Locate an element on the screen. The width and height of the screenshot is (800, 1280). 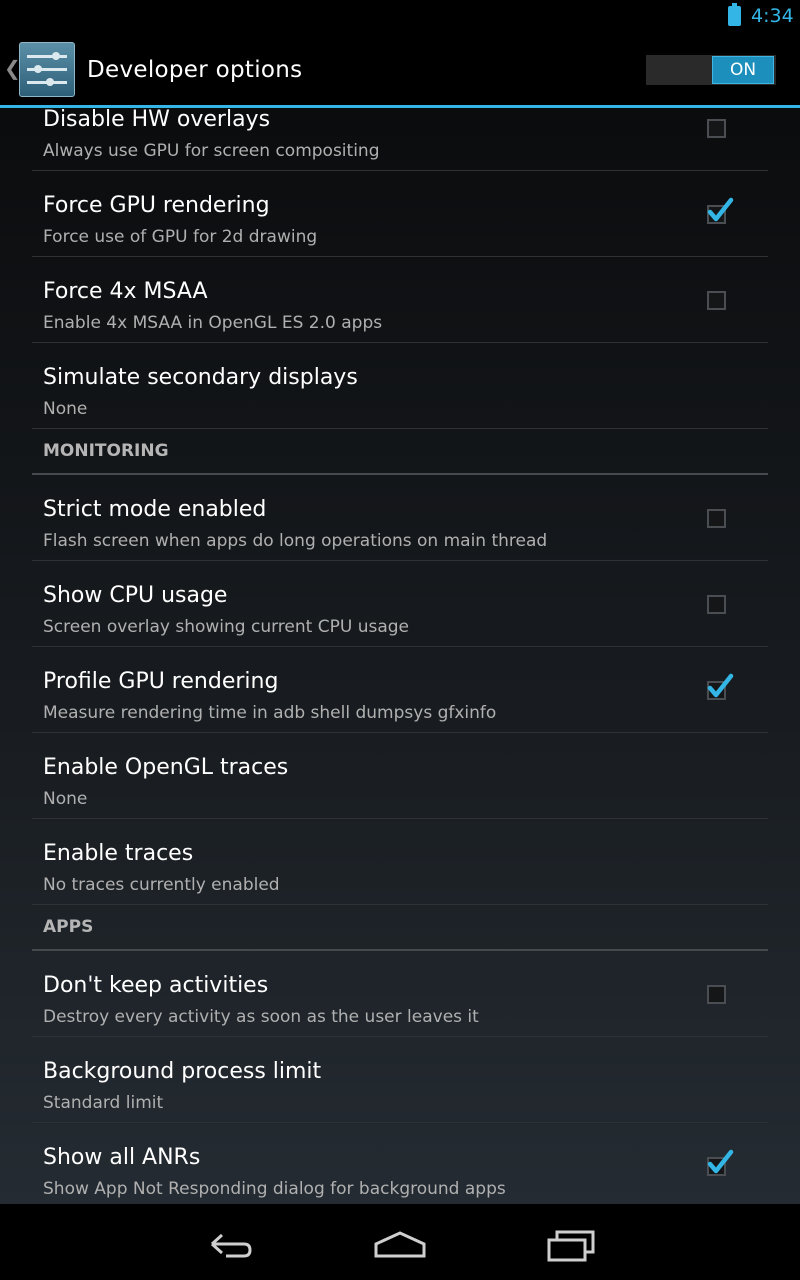
setting-title: Profile GPU rendering is located at coordinates (161, 681).